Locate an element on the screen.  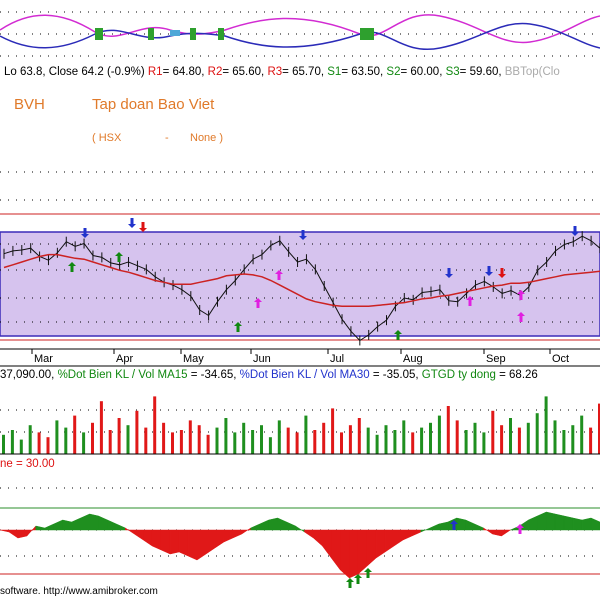
volume-bars is located at coordinates (301, 425).